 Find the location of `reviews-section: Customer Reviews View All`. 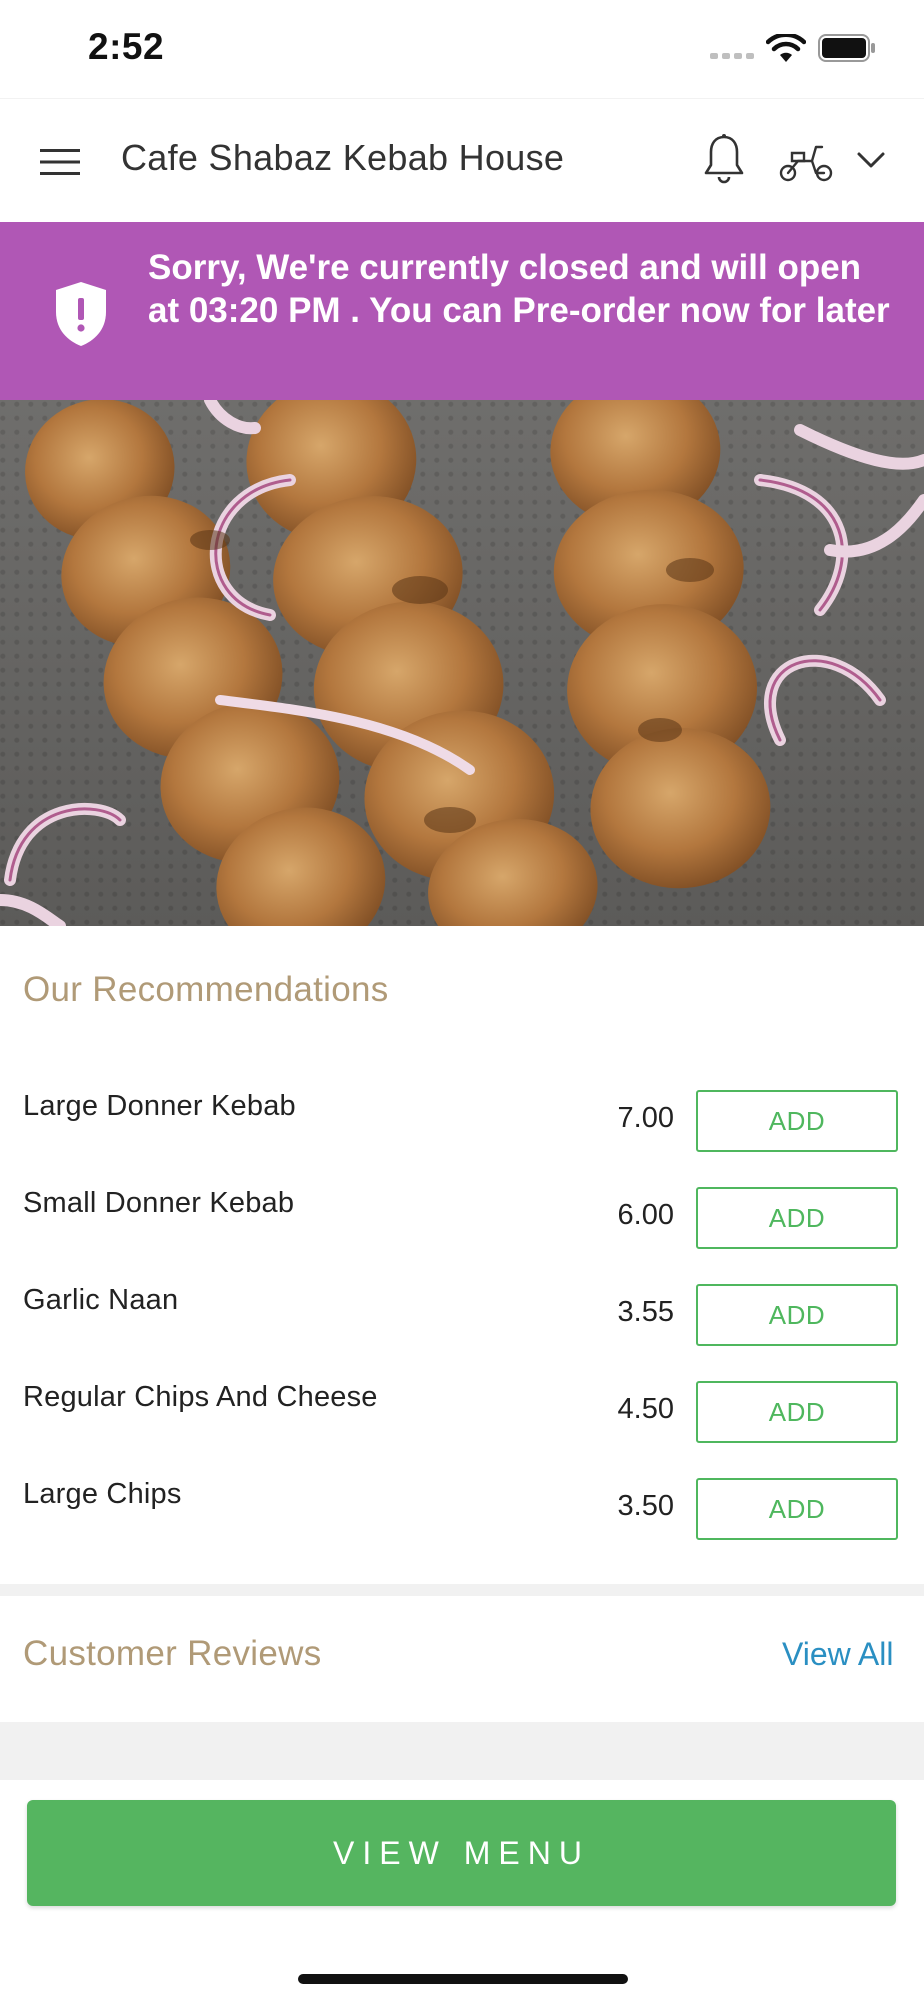

reviews-section: Customer Reviews View All is located at coordinates (462, 1659).